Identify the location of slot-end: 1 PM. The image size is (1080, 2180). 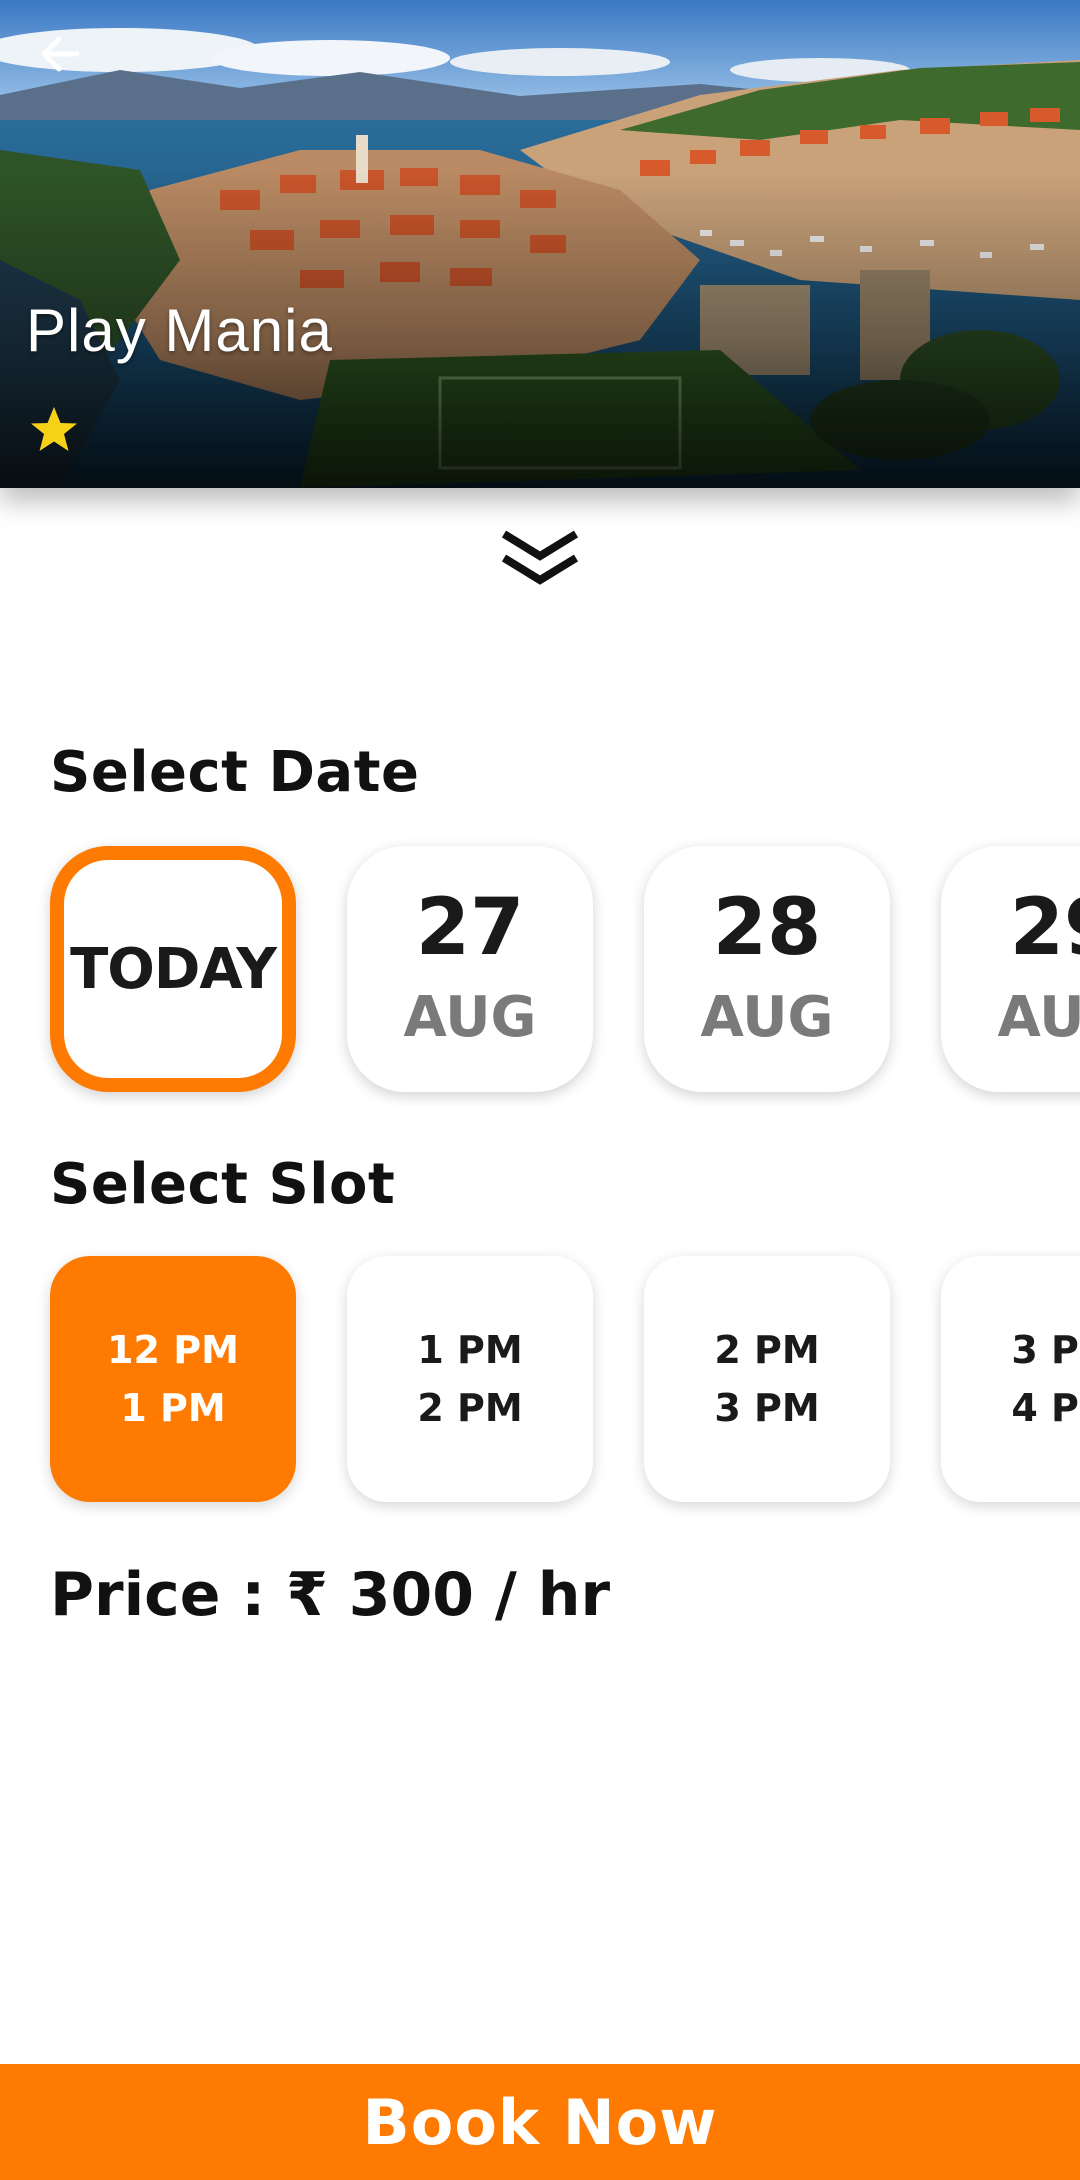
(173, 1408).